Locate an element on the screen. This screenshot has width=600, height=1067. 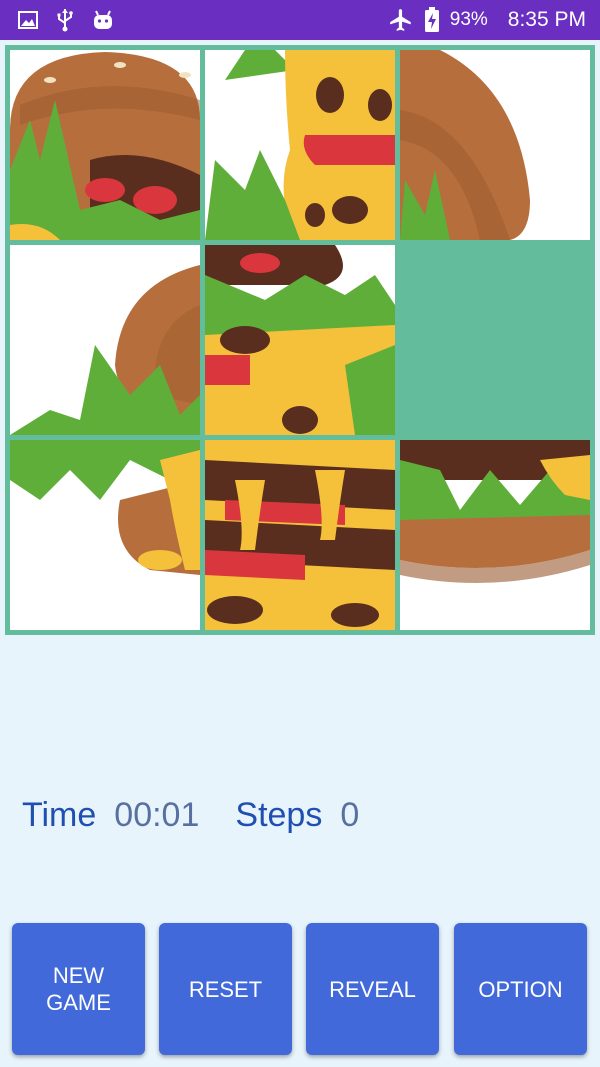
reveal-button-label: REVEAL is located at coordinates (372, 989).